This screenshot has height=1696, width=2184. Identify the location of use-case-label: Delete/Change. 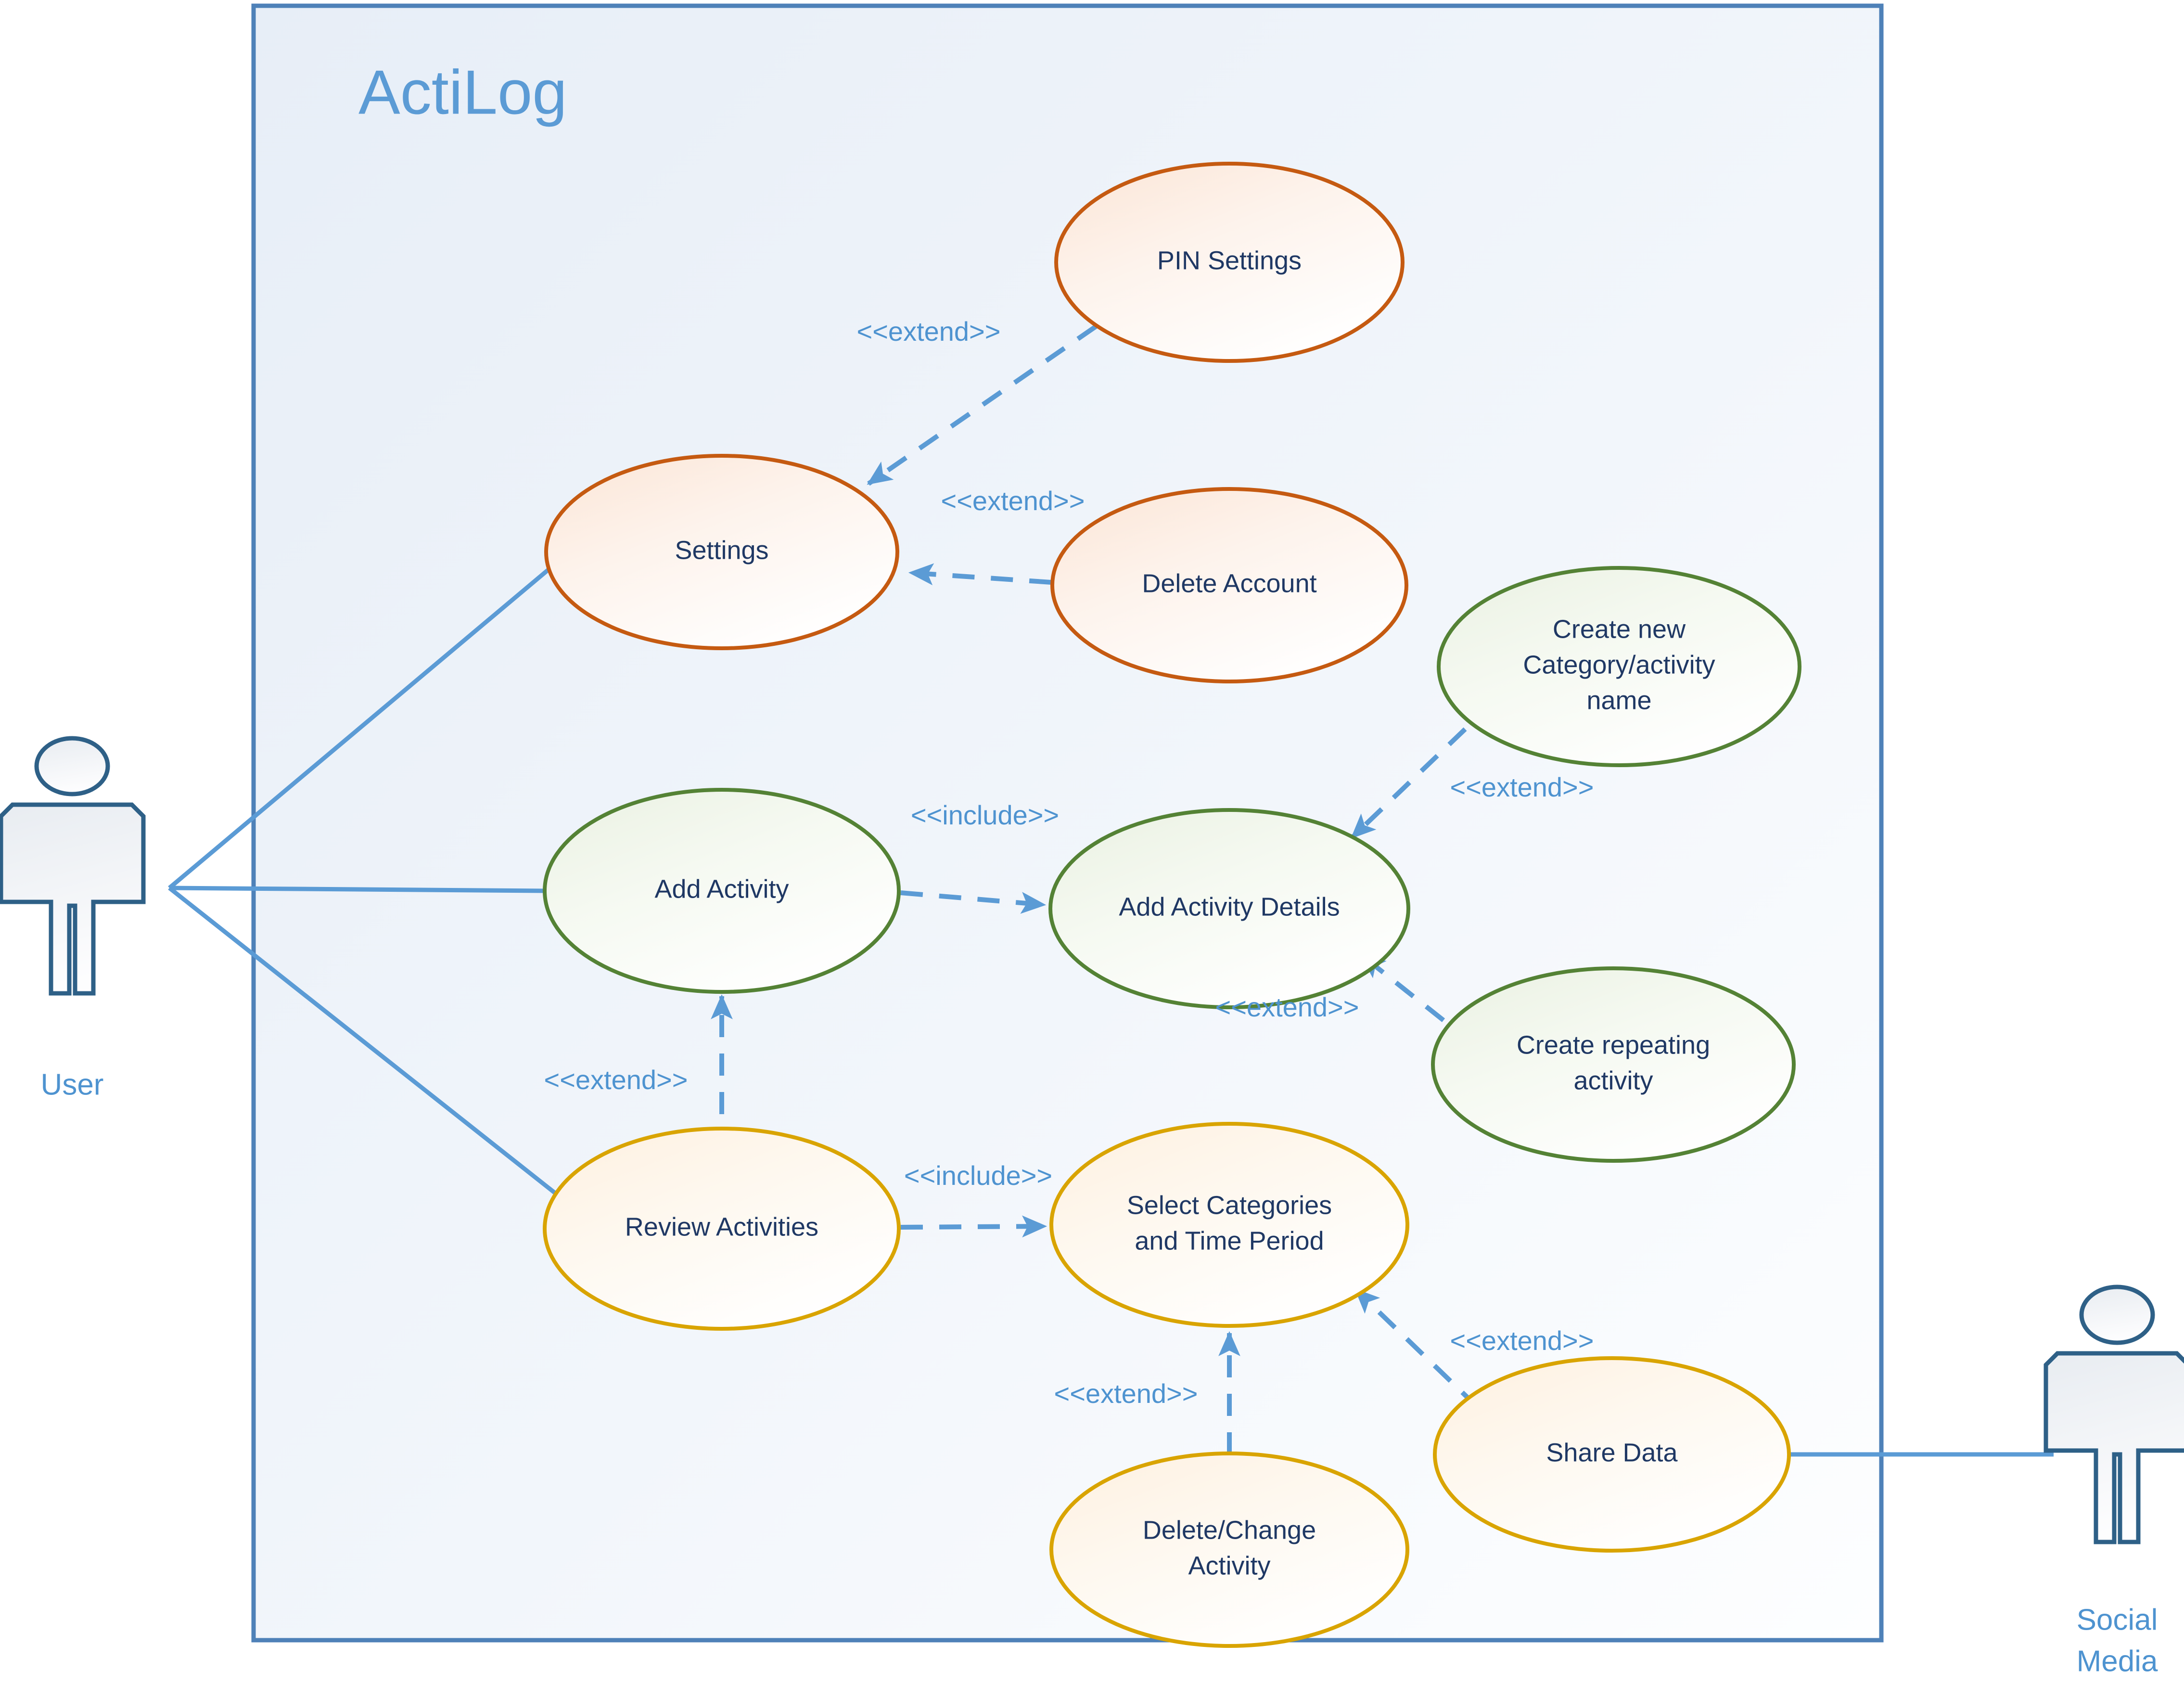
(1229, 1530).